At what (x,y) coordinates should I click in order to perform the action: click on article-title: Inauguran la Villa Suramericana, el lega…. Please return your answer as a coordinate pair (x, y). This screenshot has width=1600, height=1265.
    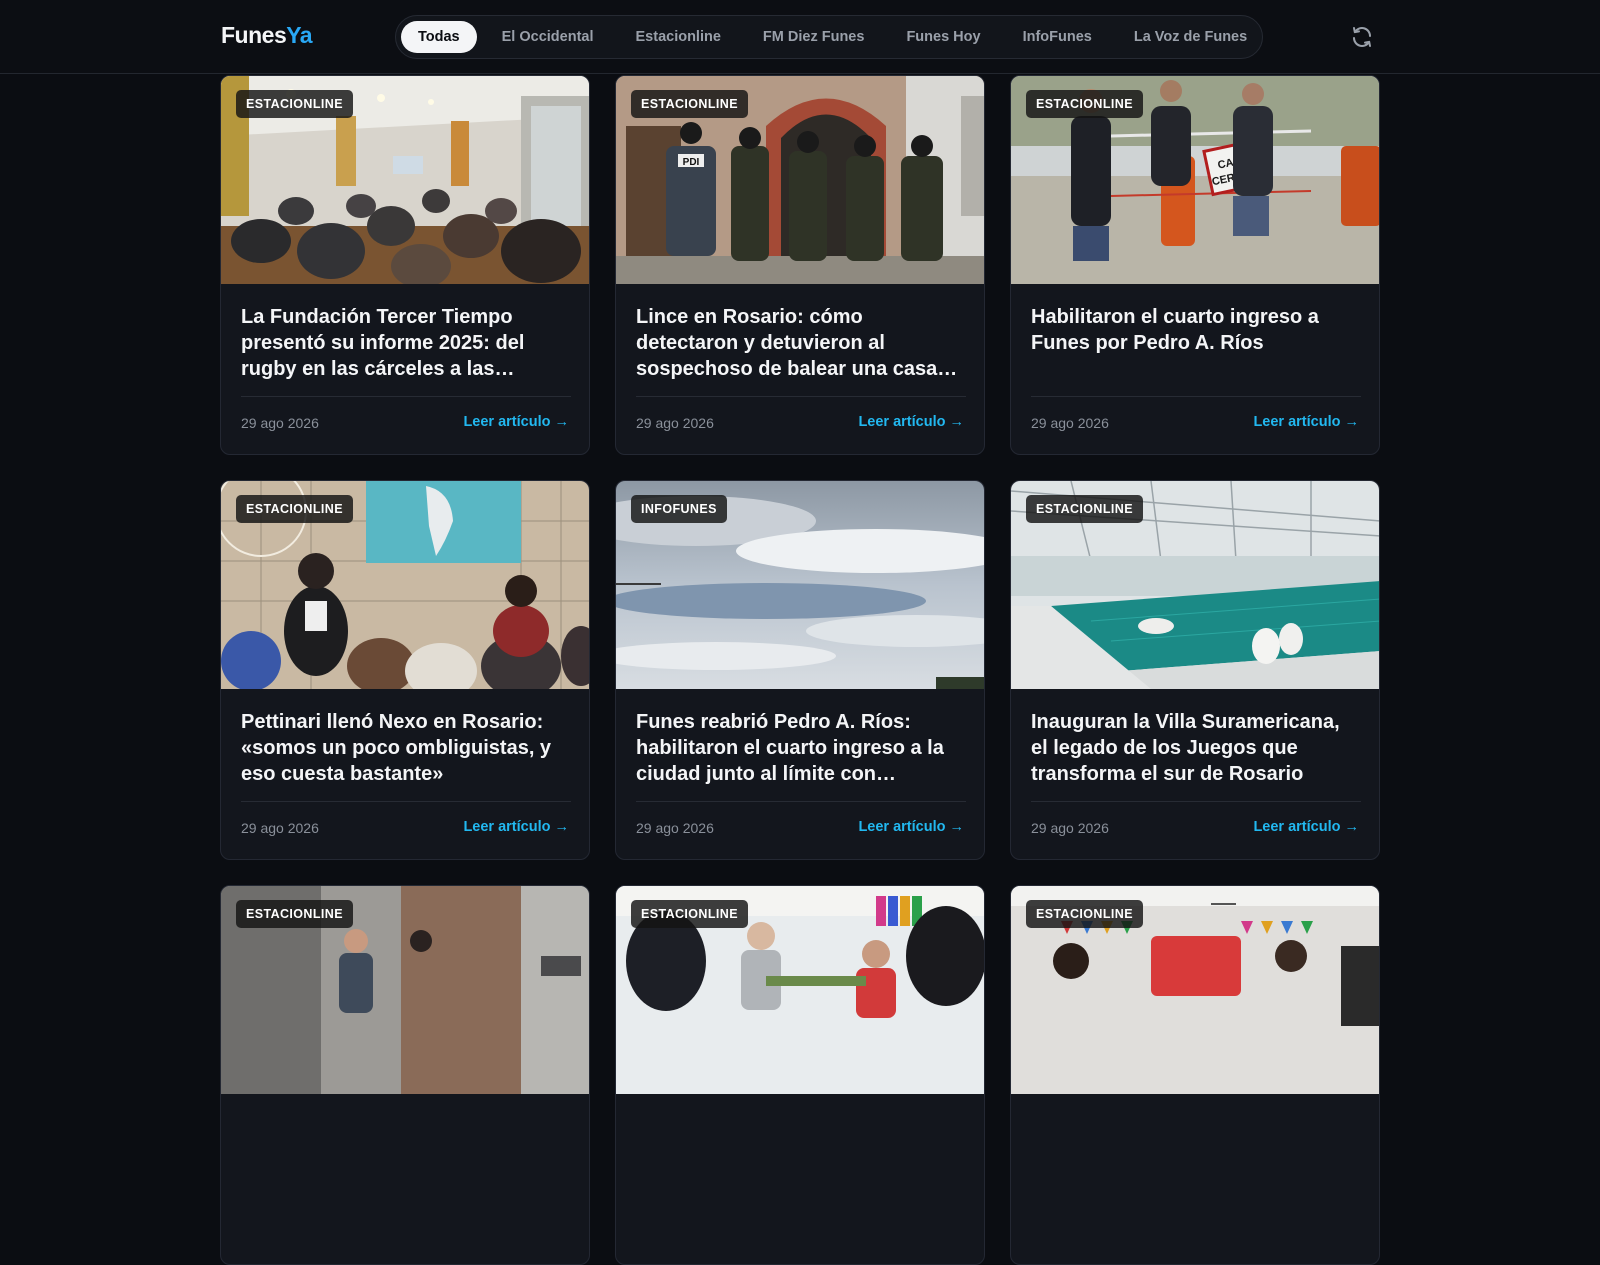
    Looking at the image, I should click on (1196, 749).